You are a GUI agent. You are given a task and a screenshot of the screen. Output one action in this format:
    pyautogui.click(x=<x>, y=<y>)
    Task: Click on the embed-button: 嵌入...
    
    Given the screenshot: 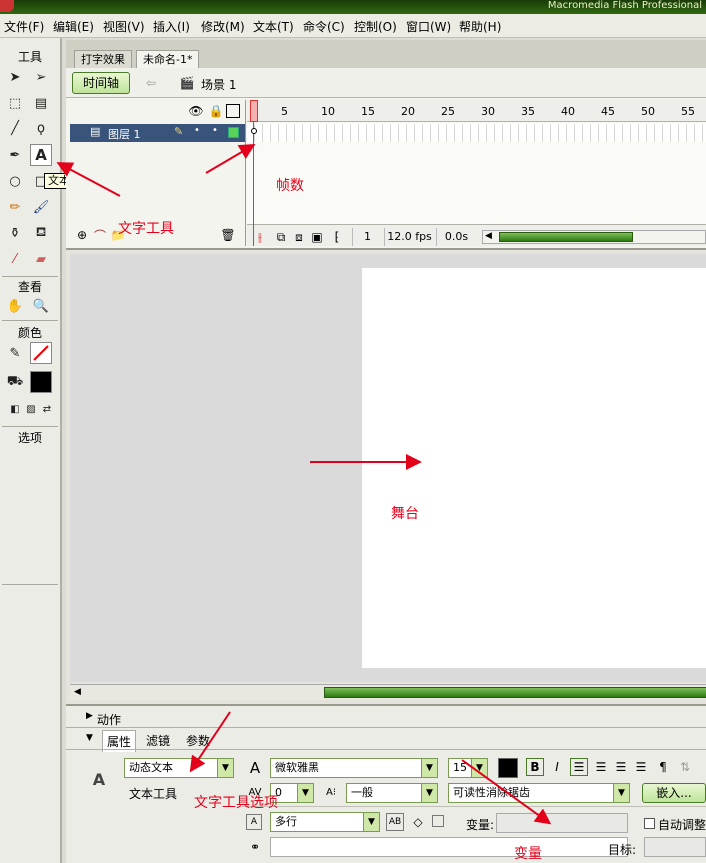 What is the action you would take?
    pyautogui.click(x=674, y=793)
    